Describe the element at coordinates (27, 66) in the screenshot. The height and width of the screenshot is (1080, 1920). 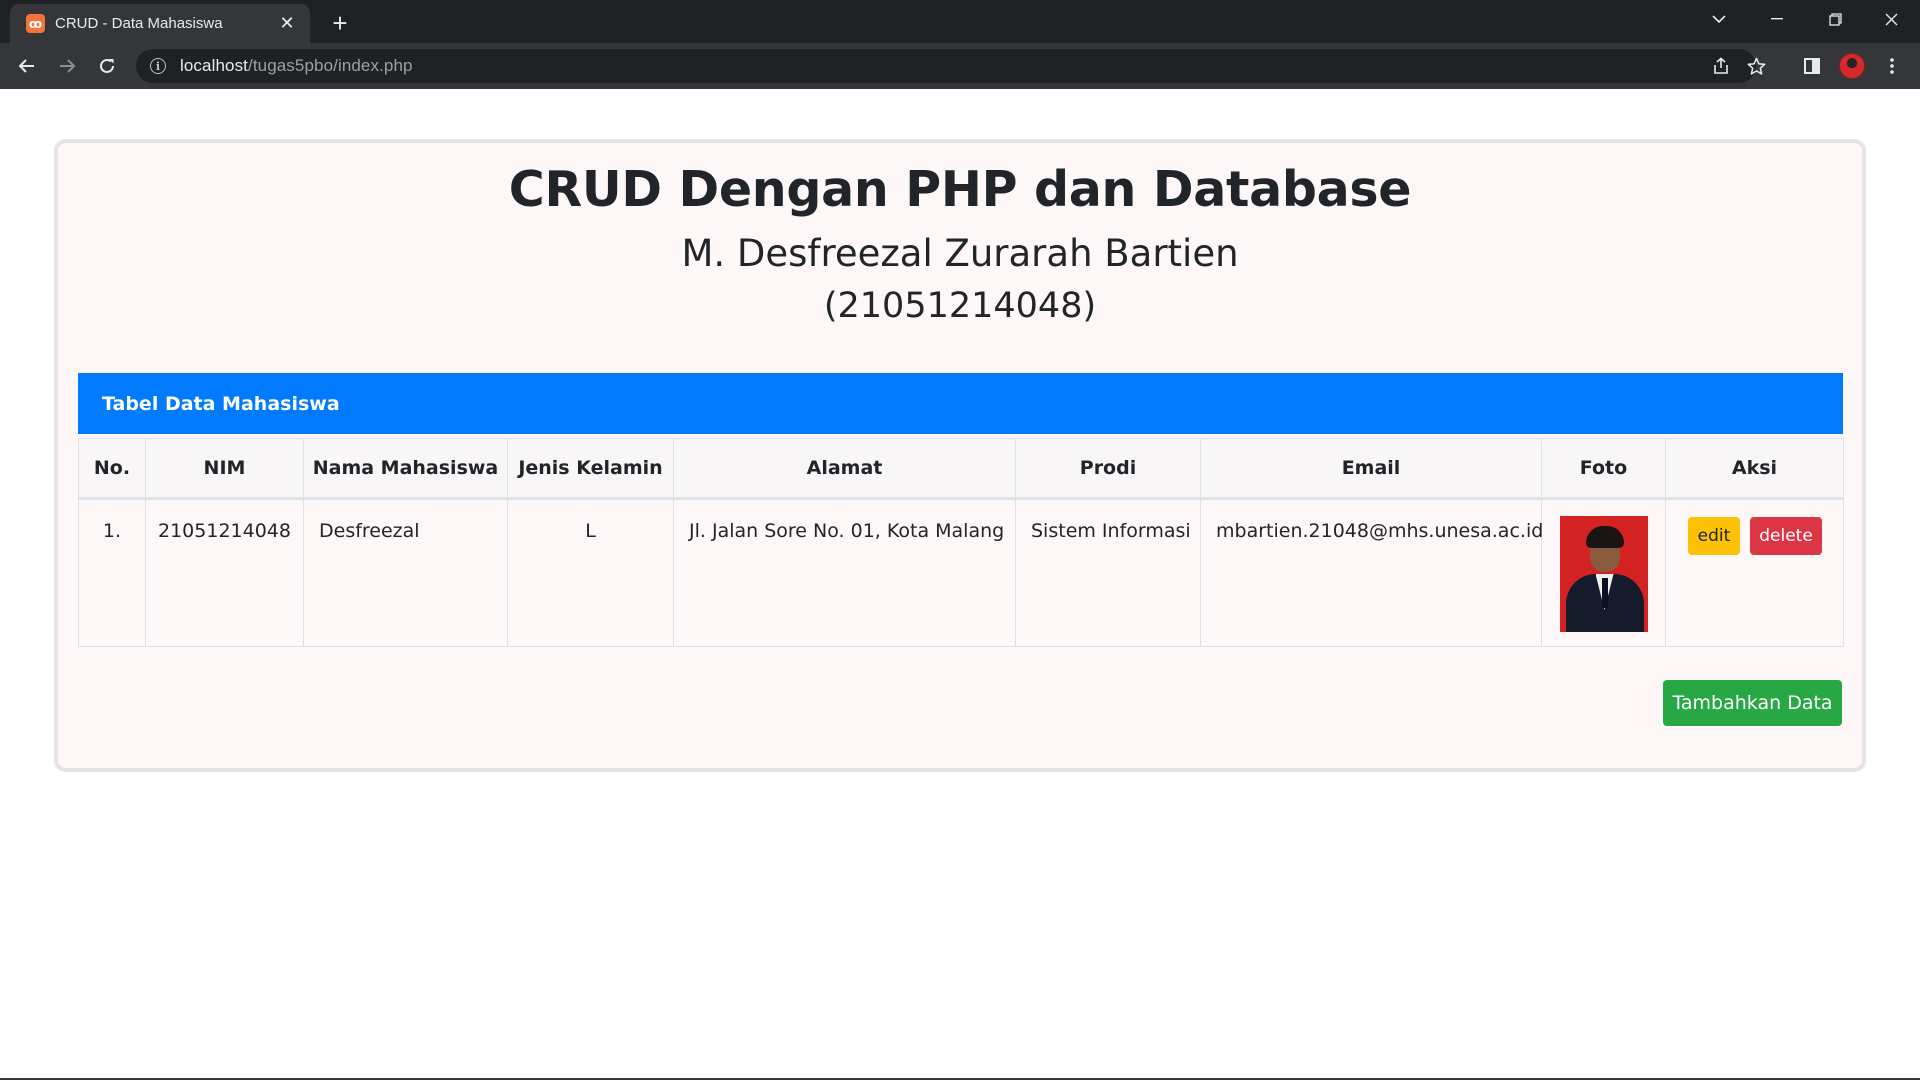
I see `back-icon` at that location.